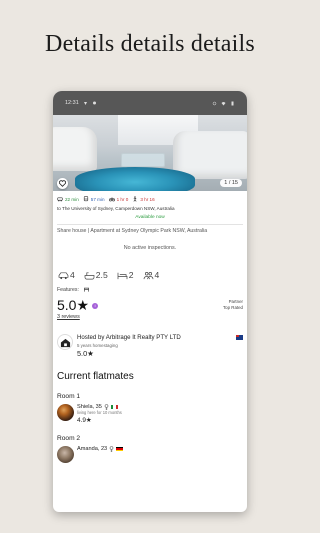 The image size is (320, 533). I want to click on room-label: Room 2, so click(69, 438).